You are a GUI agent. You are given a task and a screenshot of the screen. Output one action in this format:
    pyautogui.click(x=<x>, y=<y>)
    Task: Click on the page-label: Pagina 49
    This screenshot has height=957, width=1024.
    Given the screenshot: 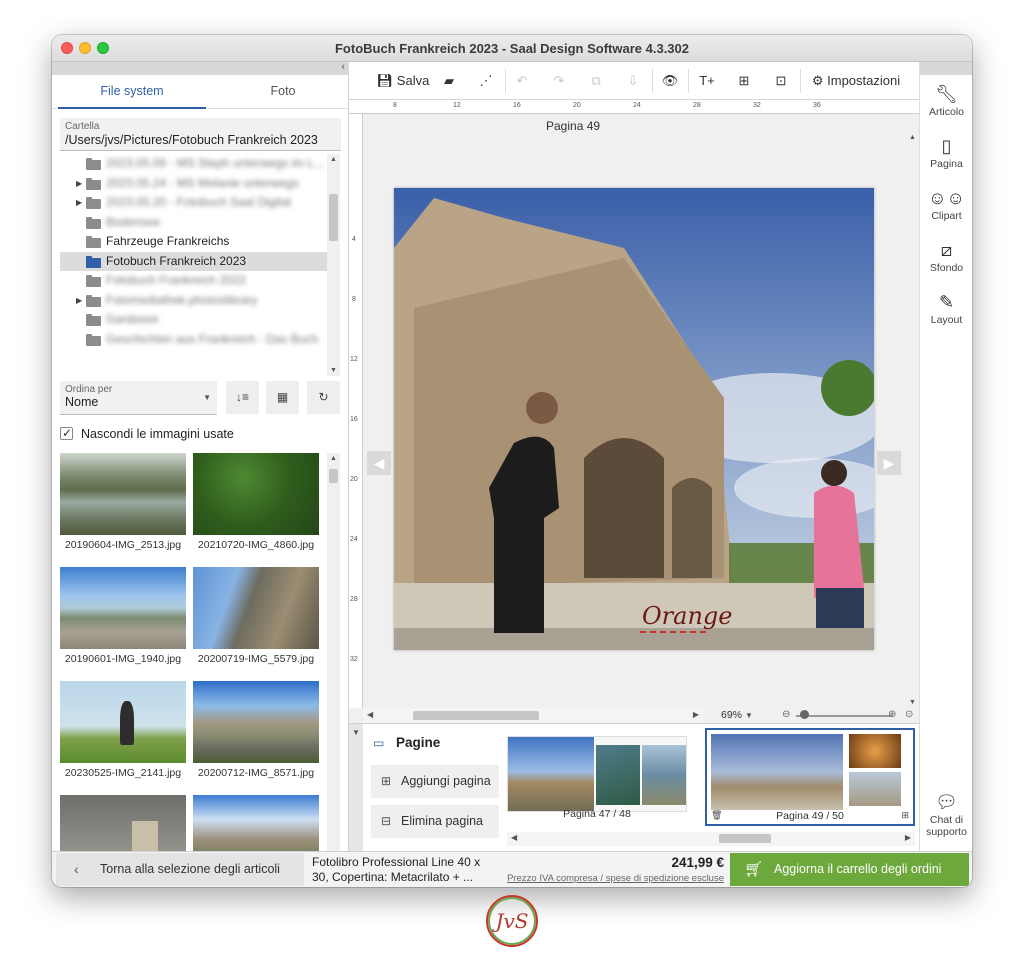 What is the action you would take?
    pyautogui.click(x=573, y=126)
    